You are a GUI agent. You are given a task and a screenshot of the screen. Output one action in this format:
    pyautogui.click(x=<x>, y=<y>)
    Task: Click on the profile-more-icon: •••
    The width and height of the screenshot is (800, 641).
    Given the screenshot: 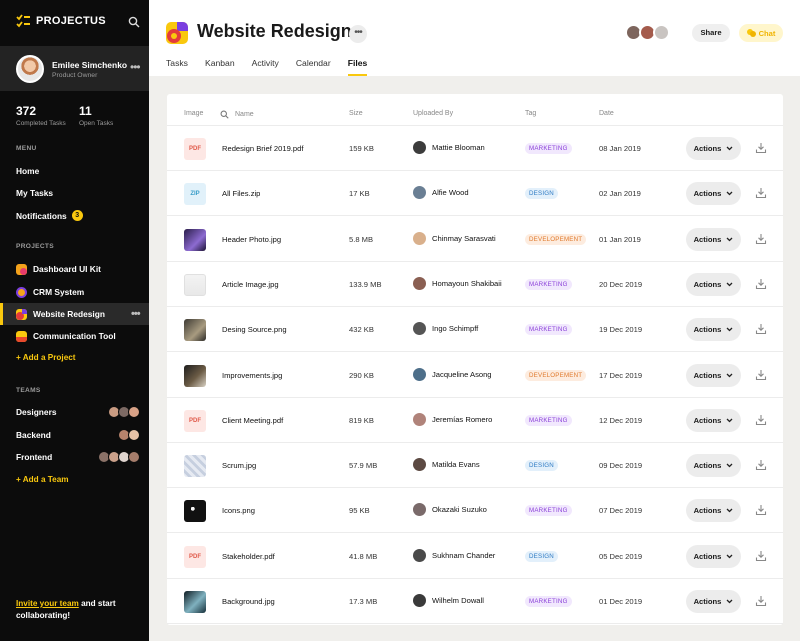 What is the action you would take?
    pyautogui.click(x=135, y=67)
    